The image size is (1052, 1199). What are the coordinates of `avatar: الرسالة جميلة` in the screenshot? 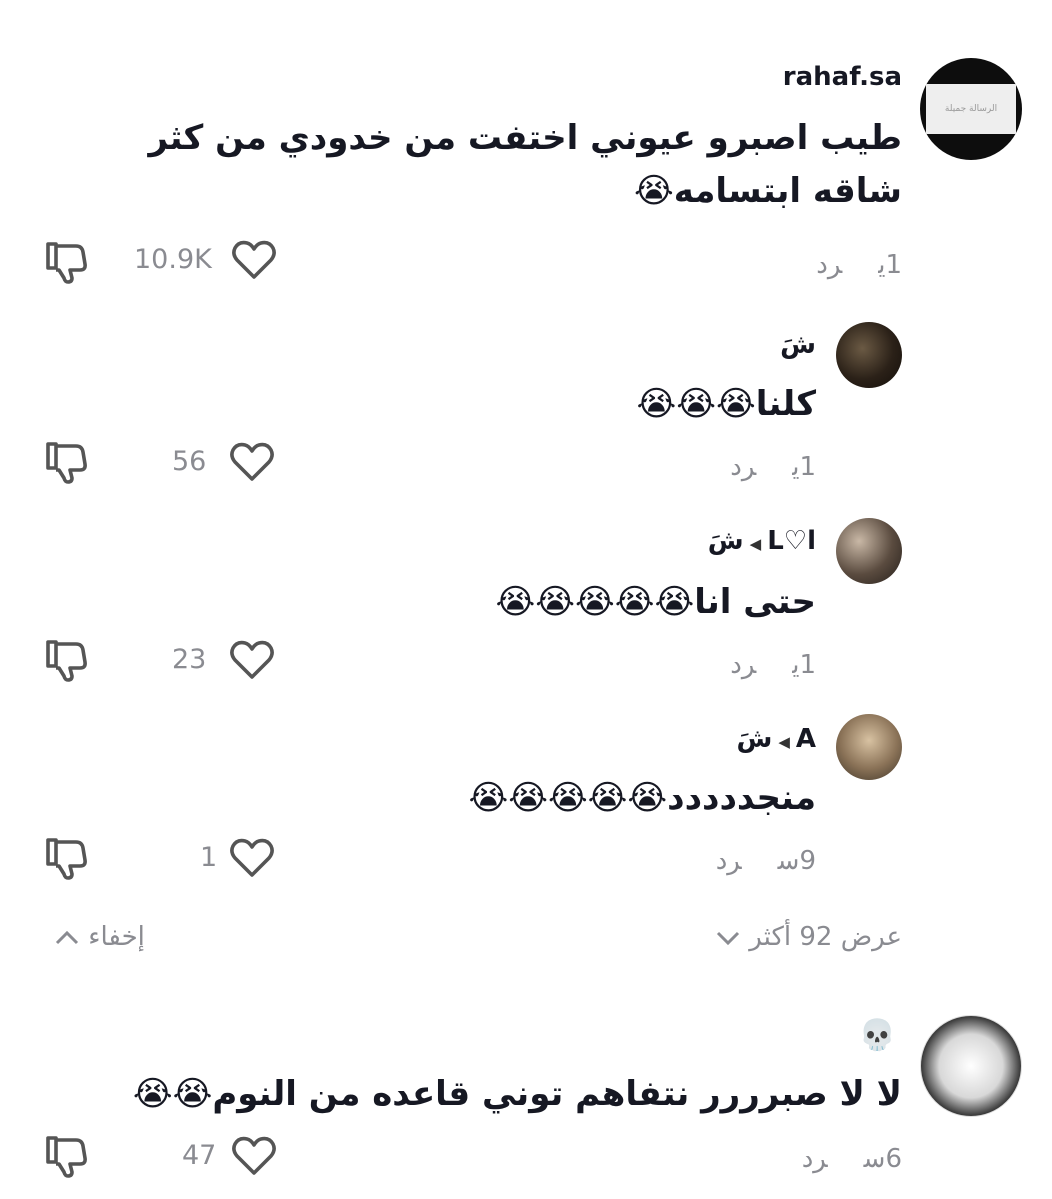 It's located at (971, 109).